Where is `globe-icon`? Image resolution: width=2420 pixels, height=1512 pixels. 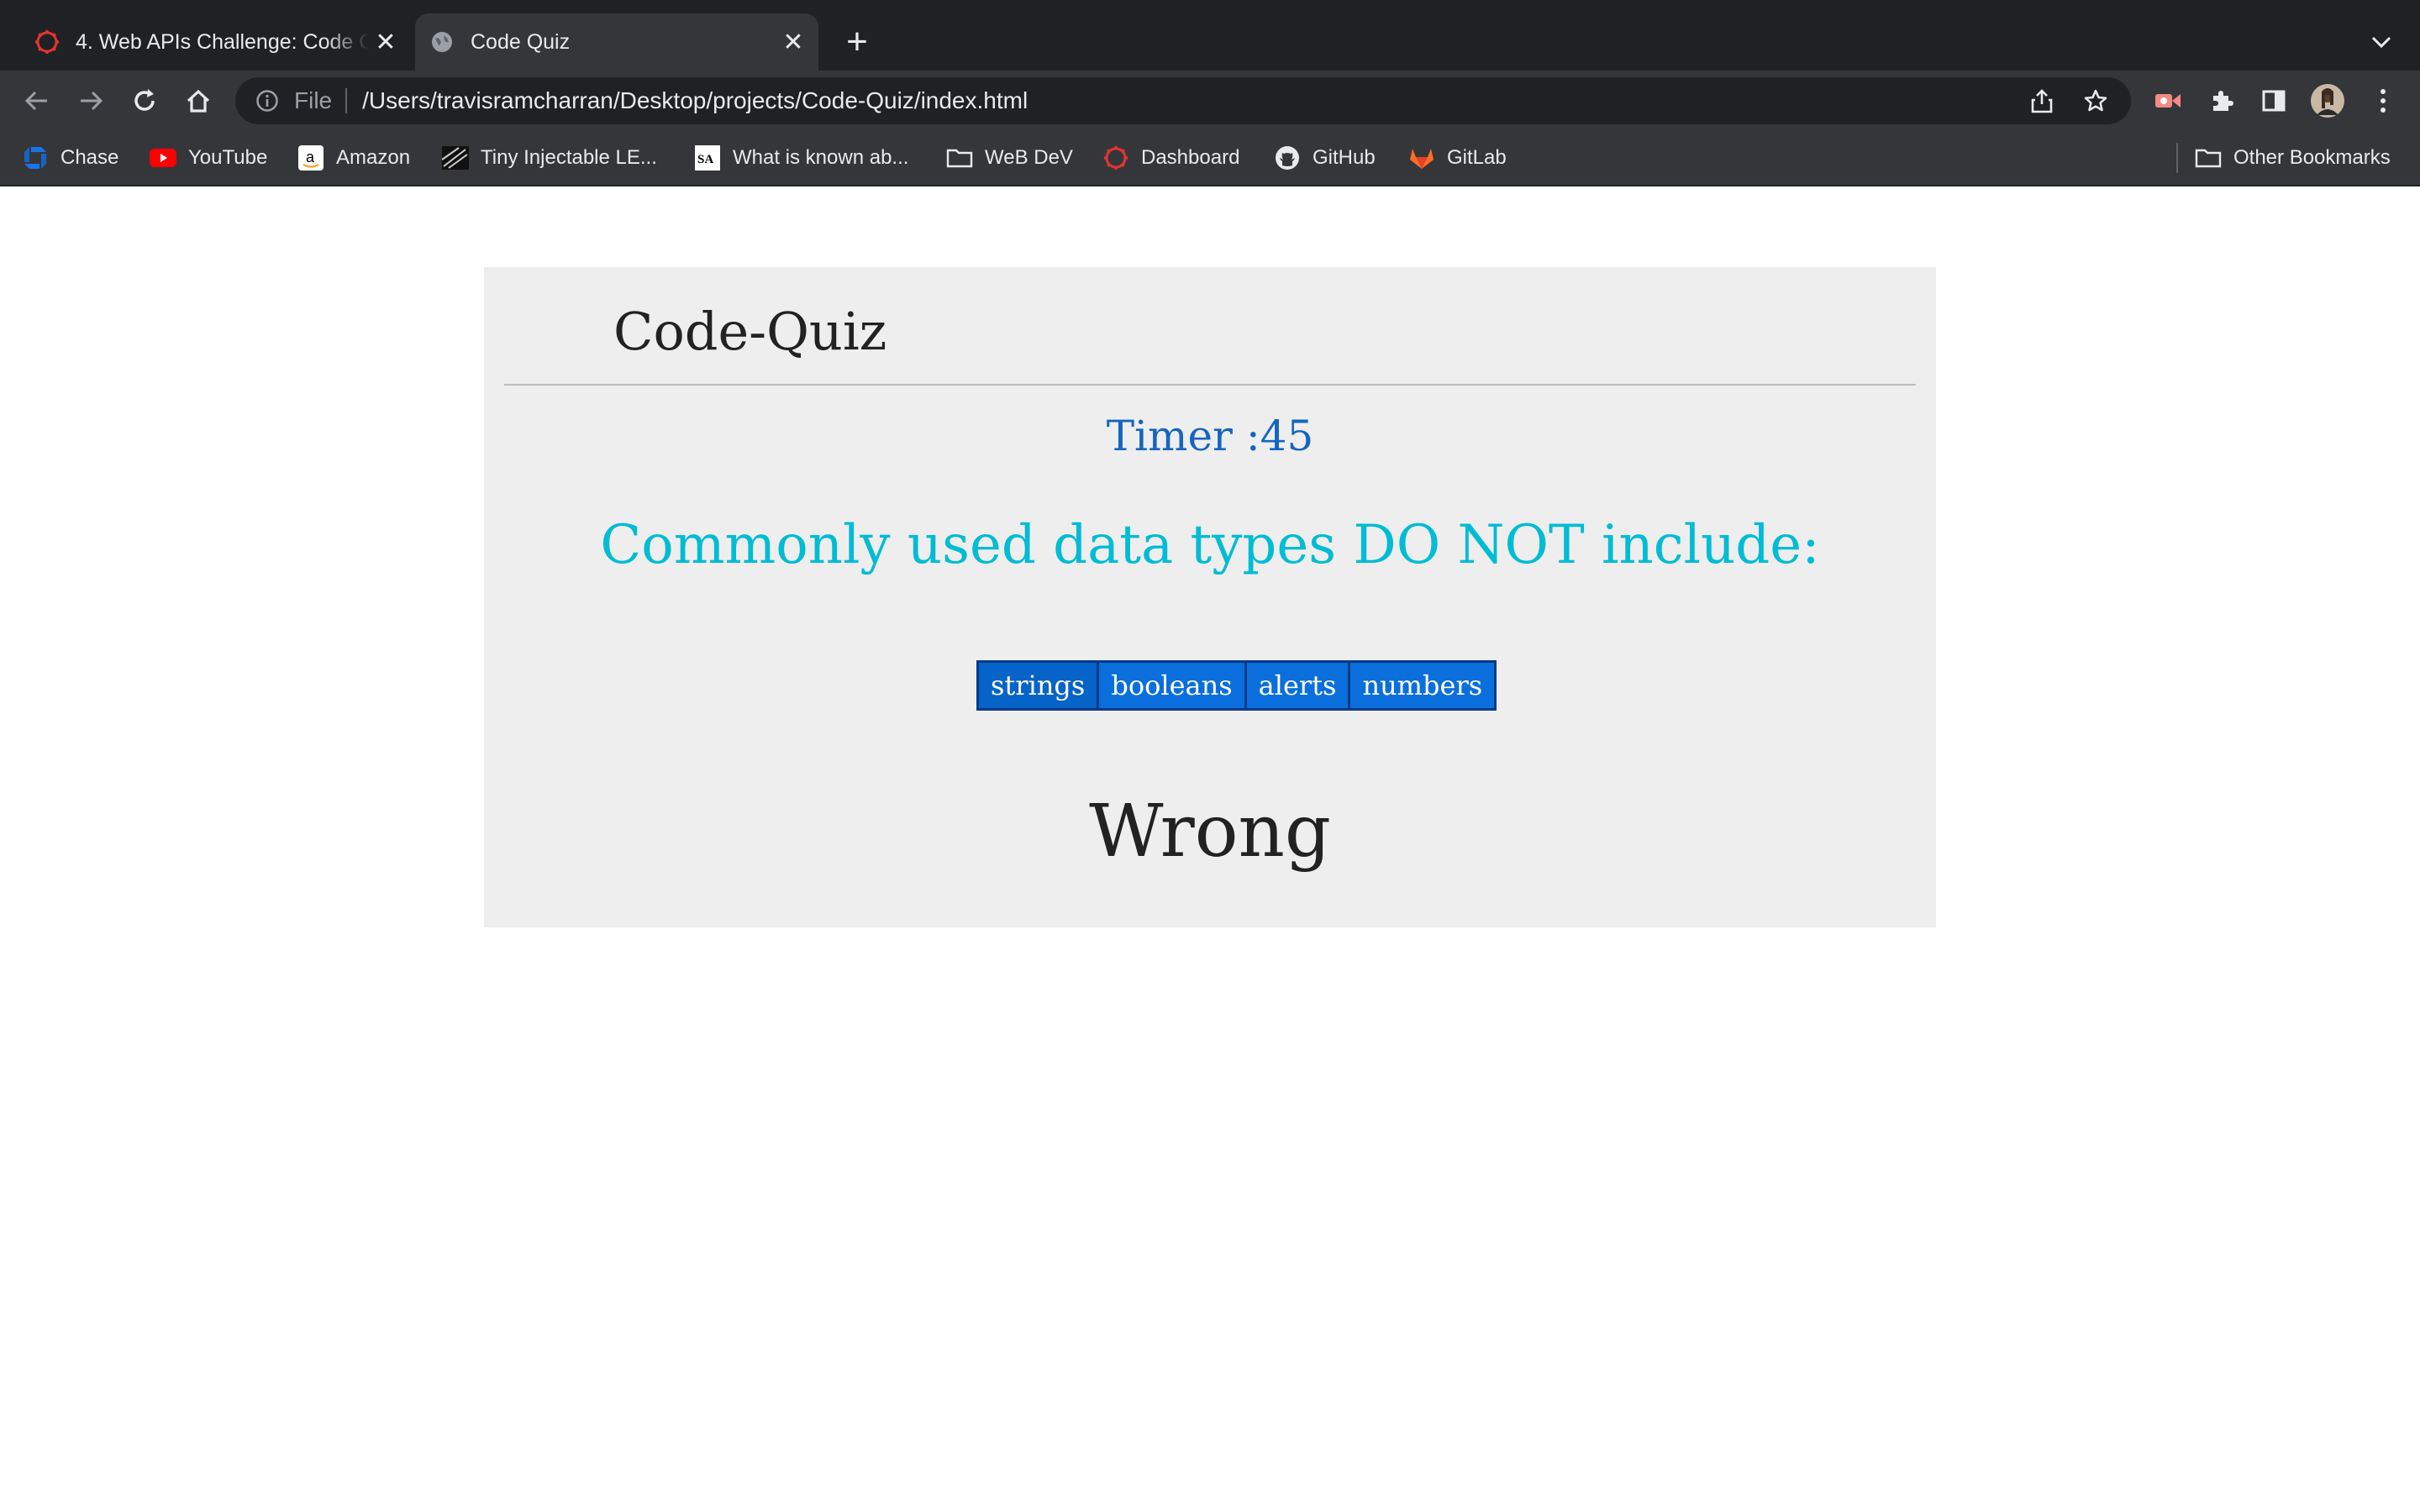
globe-icon is located at coordinates (442, 42).